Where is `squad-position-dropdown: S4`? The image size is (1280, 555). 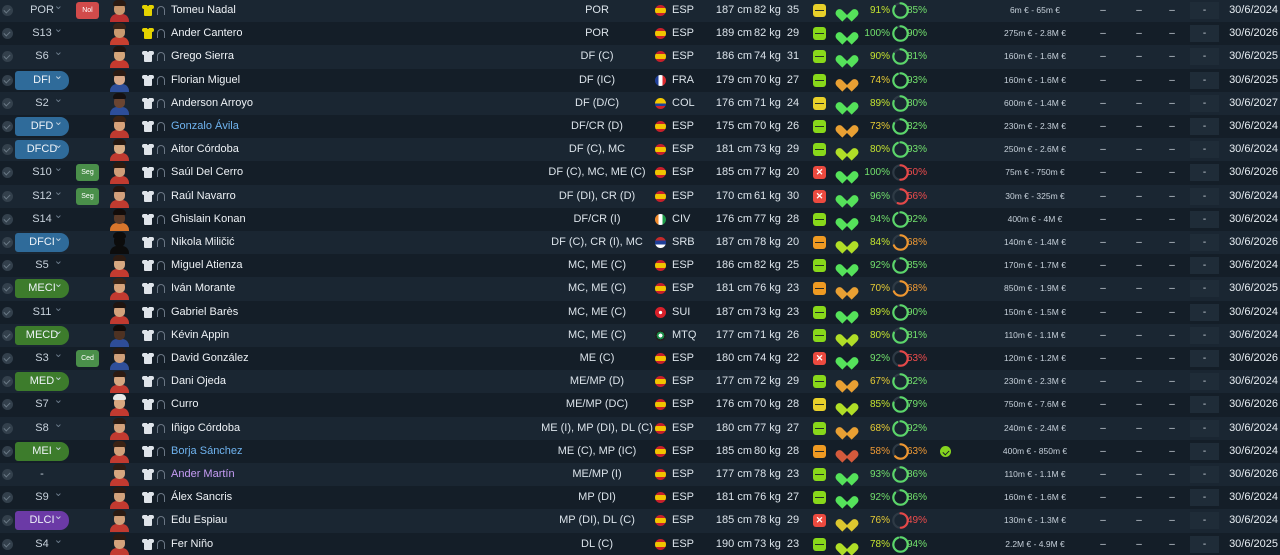
squad-position-dropdown: S4 is located at coordinates (42, 542).